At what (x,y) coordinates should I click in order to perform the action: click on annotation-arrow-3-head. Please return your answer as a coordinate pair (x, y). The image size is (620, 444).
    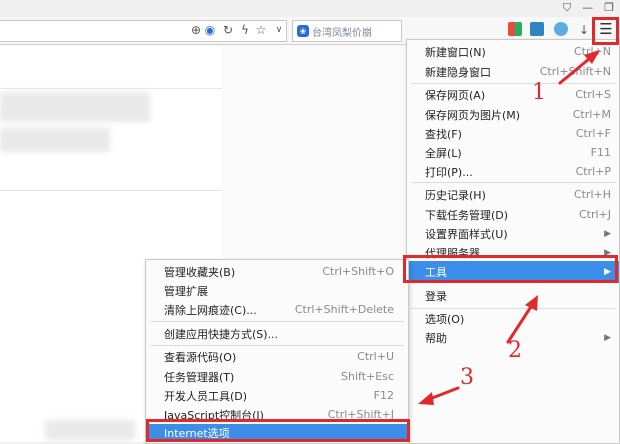
    Looking at the image, I should click on (426, 398).